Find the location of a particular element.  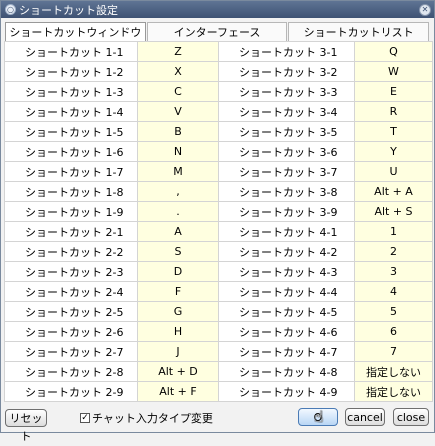

shortcut-name: ショートカット 3-9 is located at coordinates (286, 211).